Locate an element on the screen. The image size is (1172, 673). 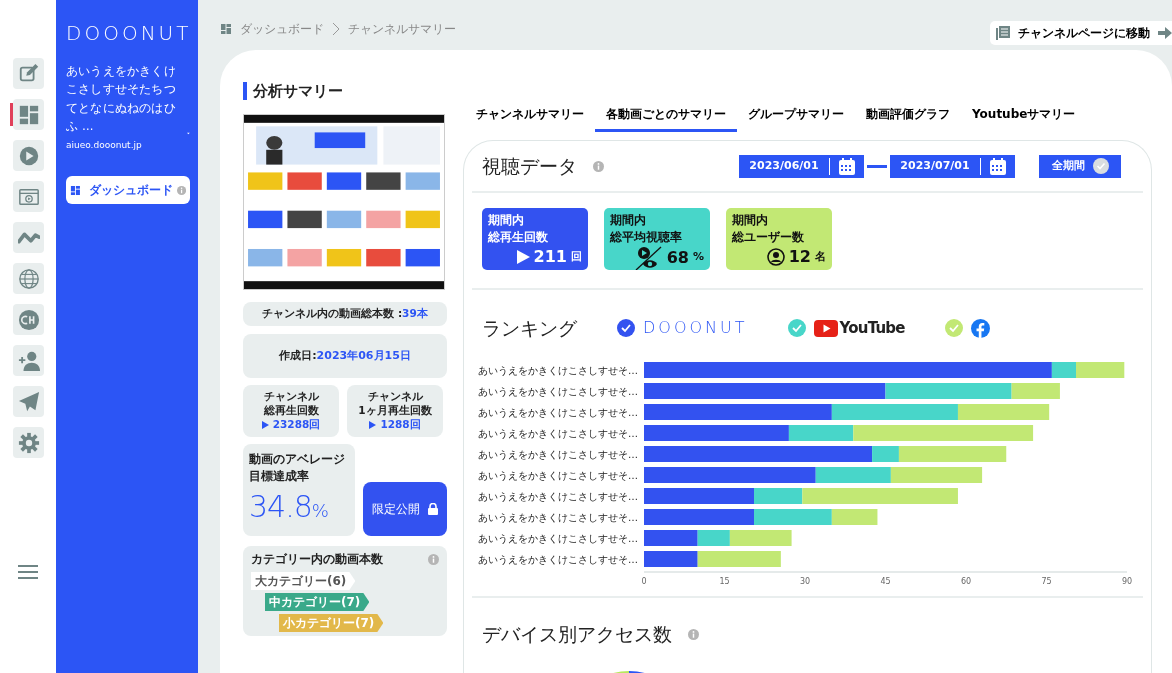
settings-icon is located at coordinates (28, 442).